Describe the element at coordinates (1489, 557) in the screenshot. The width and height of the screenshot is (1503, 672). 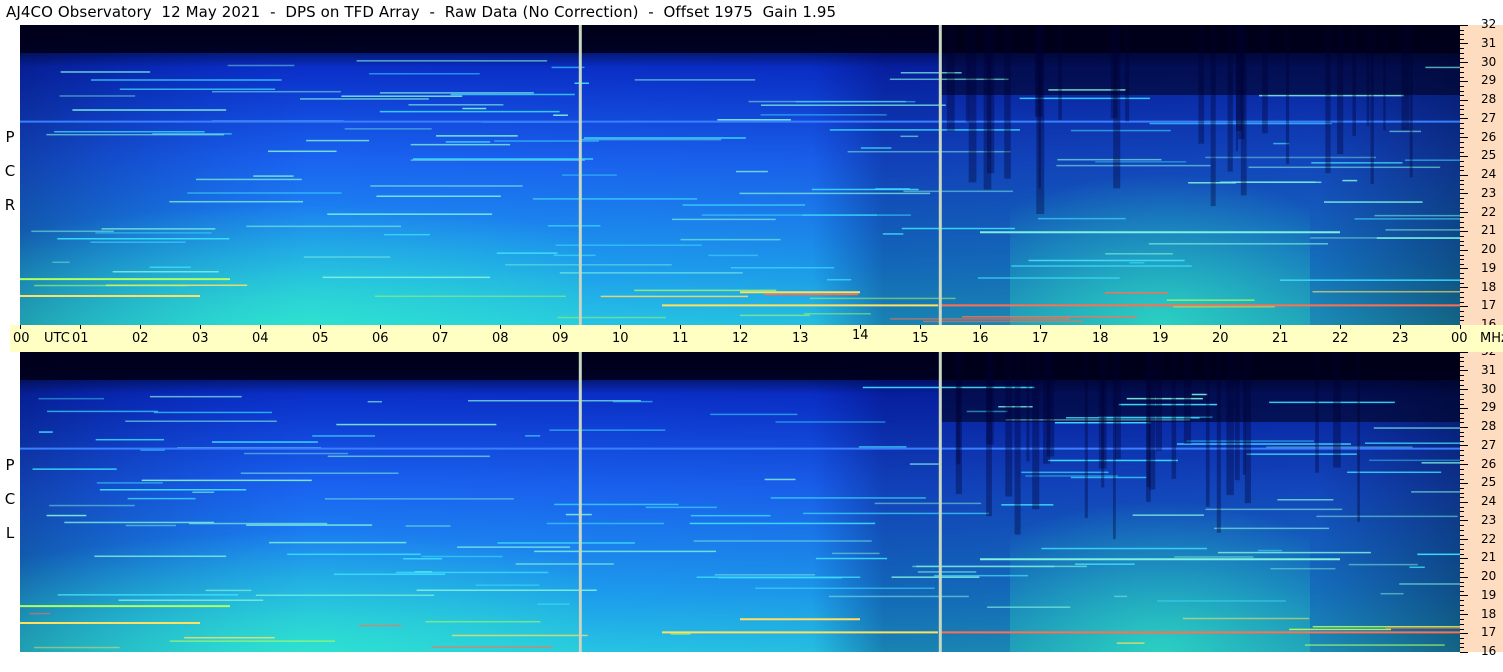
I see `frequency-tick-label: 21` at that location.